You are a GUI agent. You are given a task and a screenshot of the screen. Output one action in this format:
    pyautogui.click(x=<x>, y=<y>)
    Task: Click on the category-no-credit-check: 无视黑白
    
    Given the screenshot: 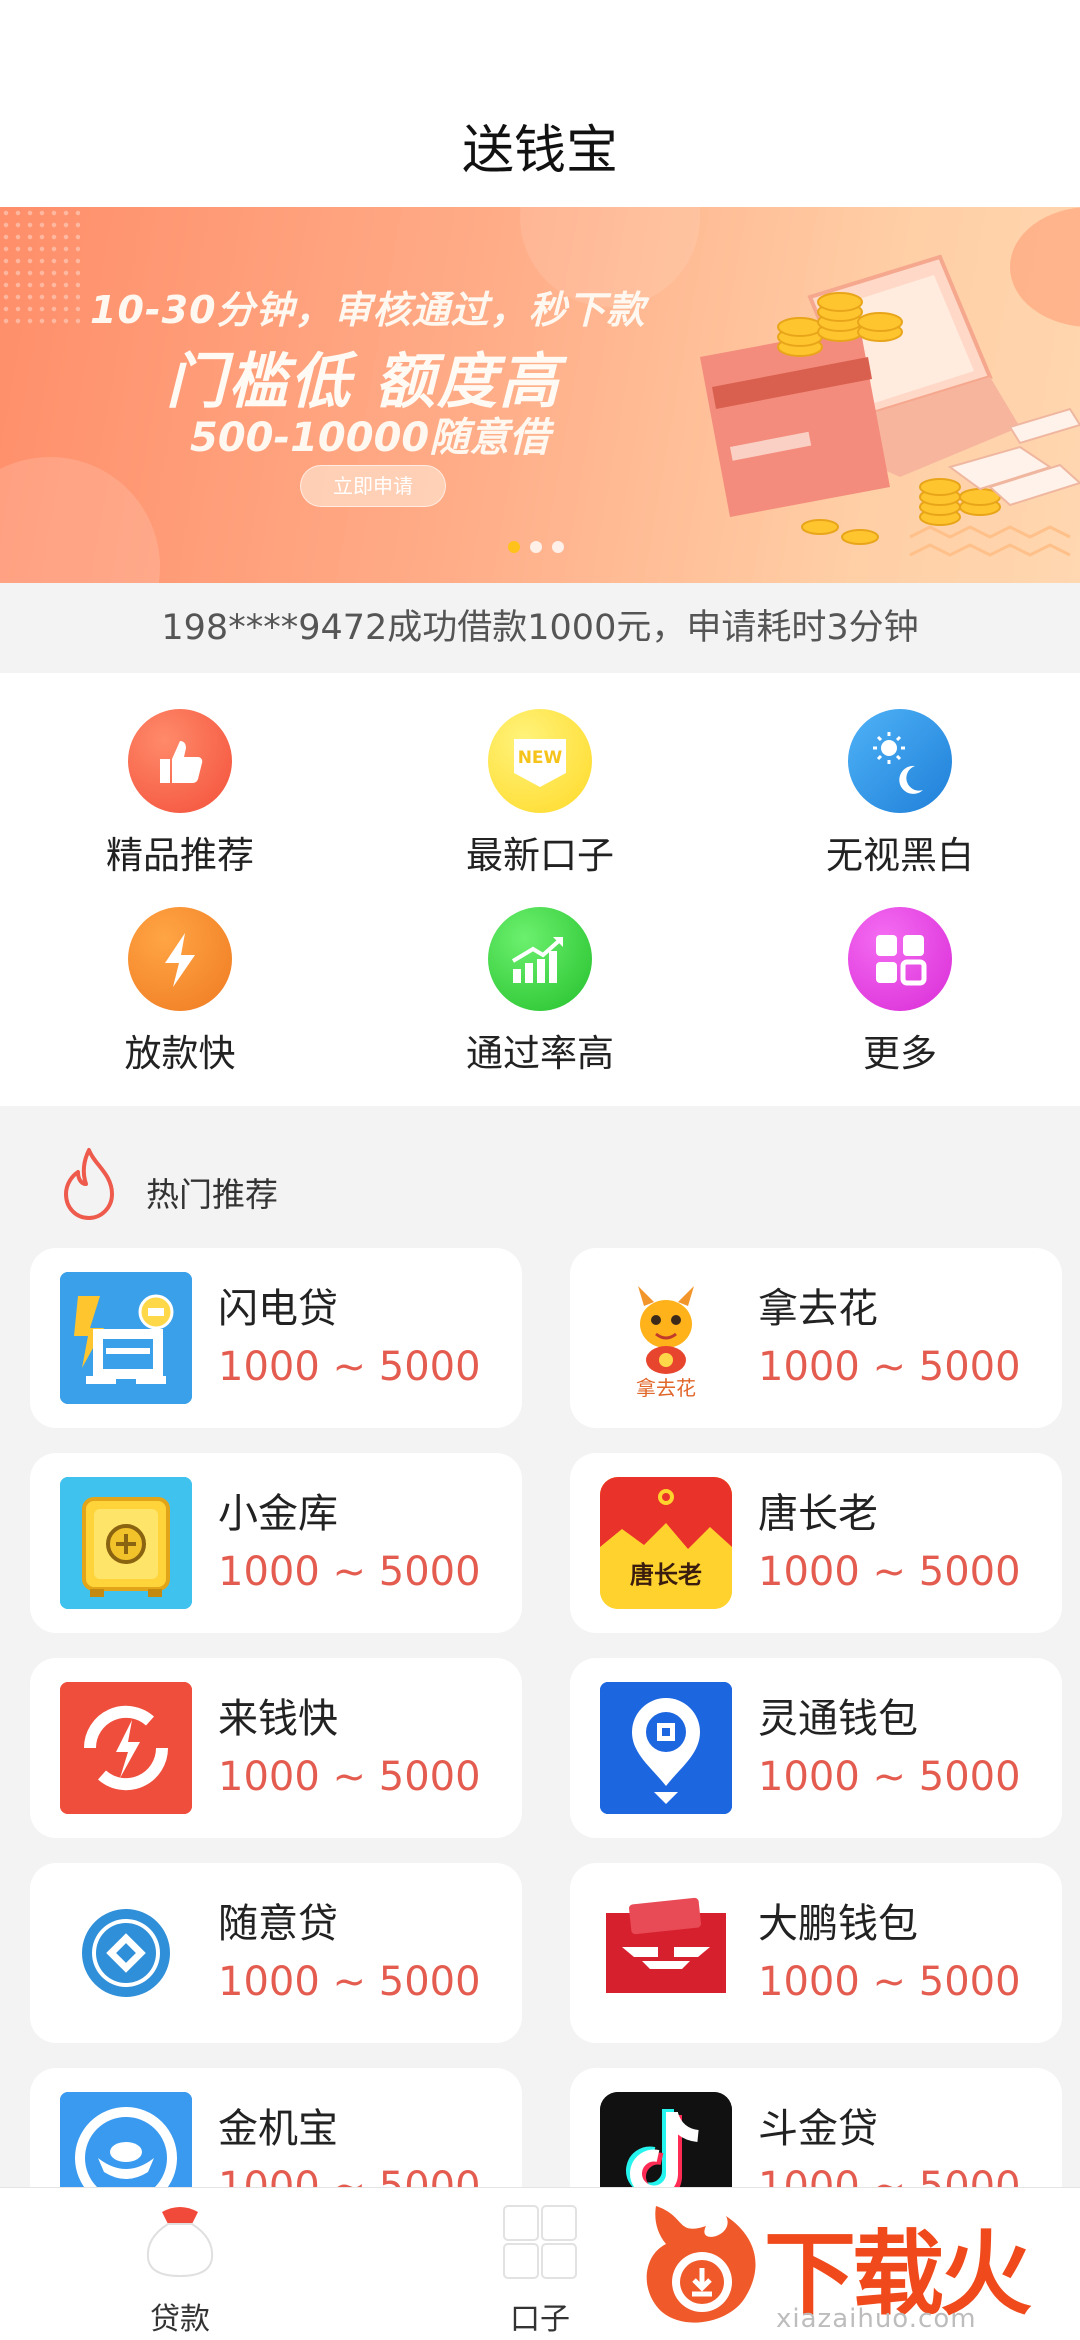 What is the action you would take?
    pyautogui.click(x=900, y=794)
    